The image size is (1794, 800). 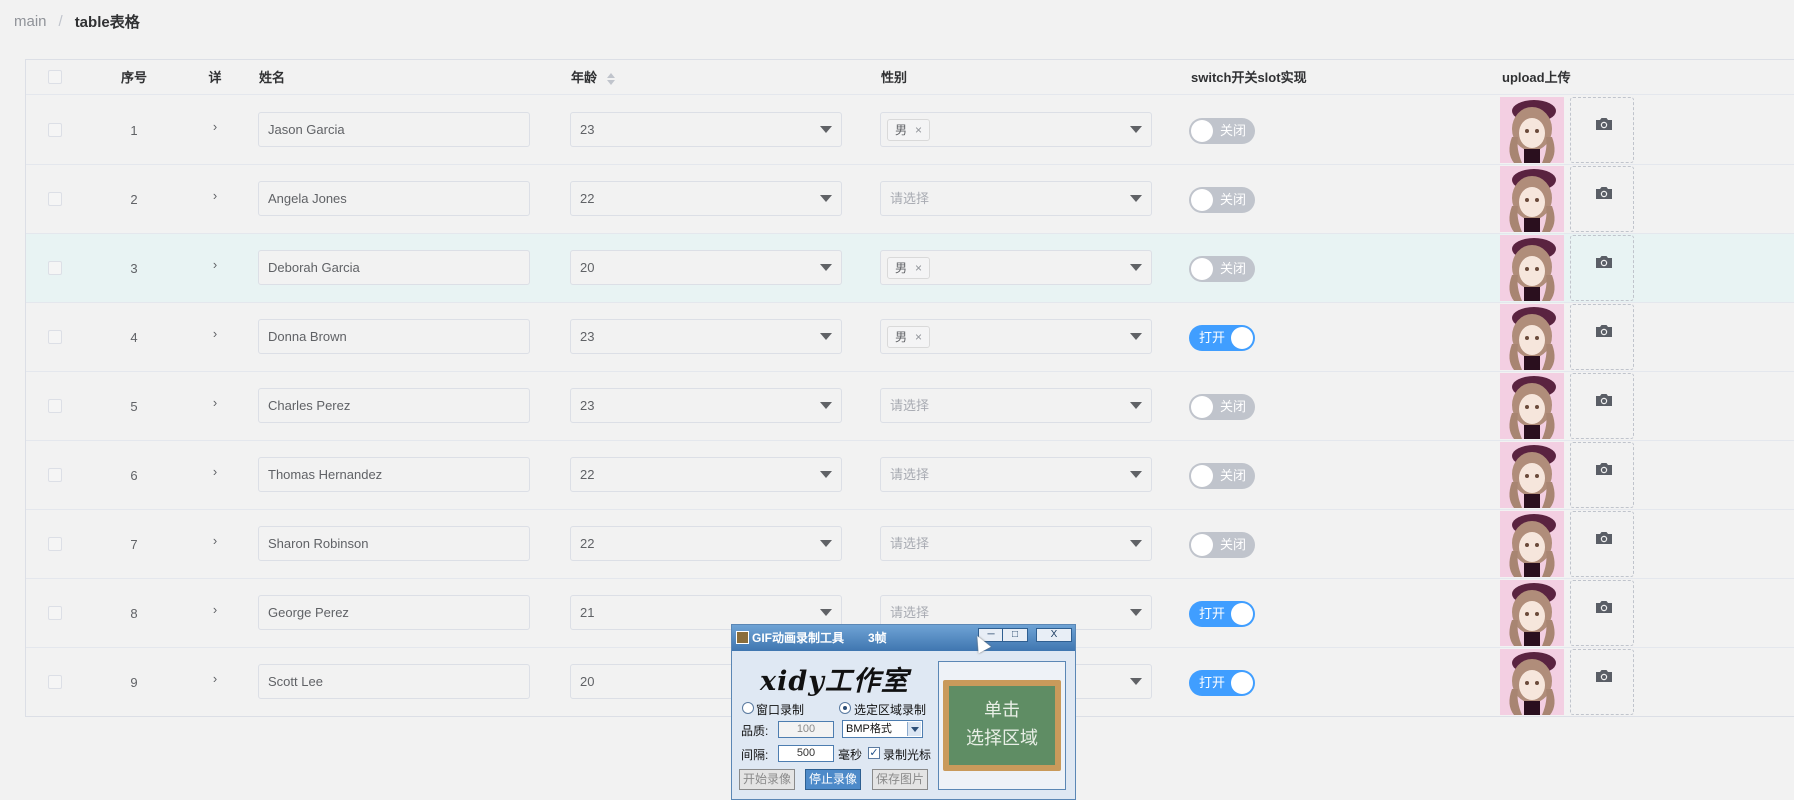 I want to click on select-all-checkbox, so click(x=55, y=77).